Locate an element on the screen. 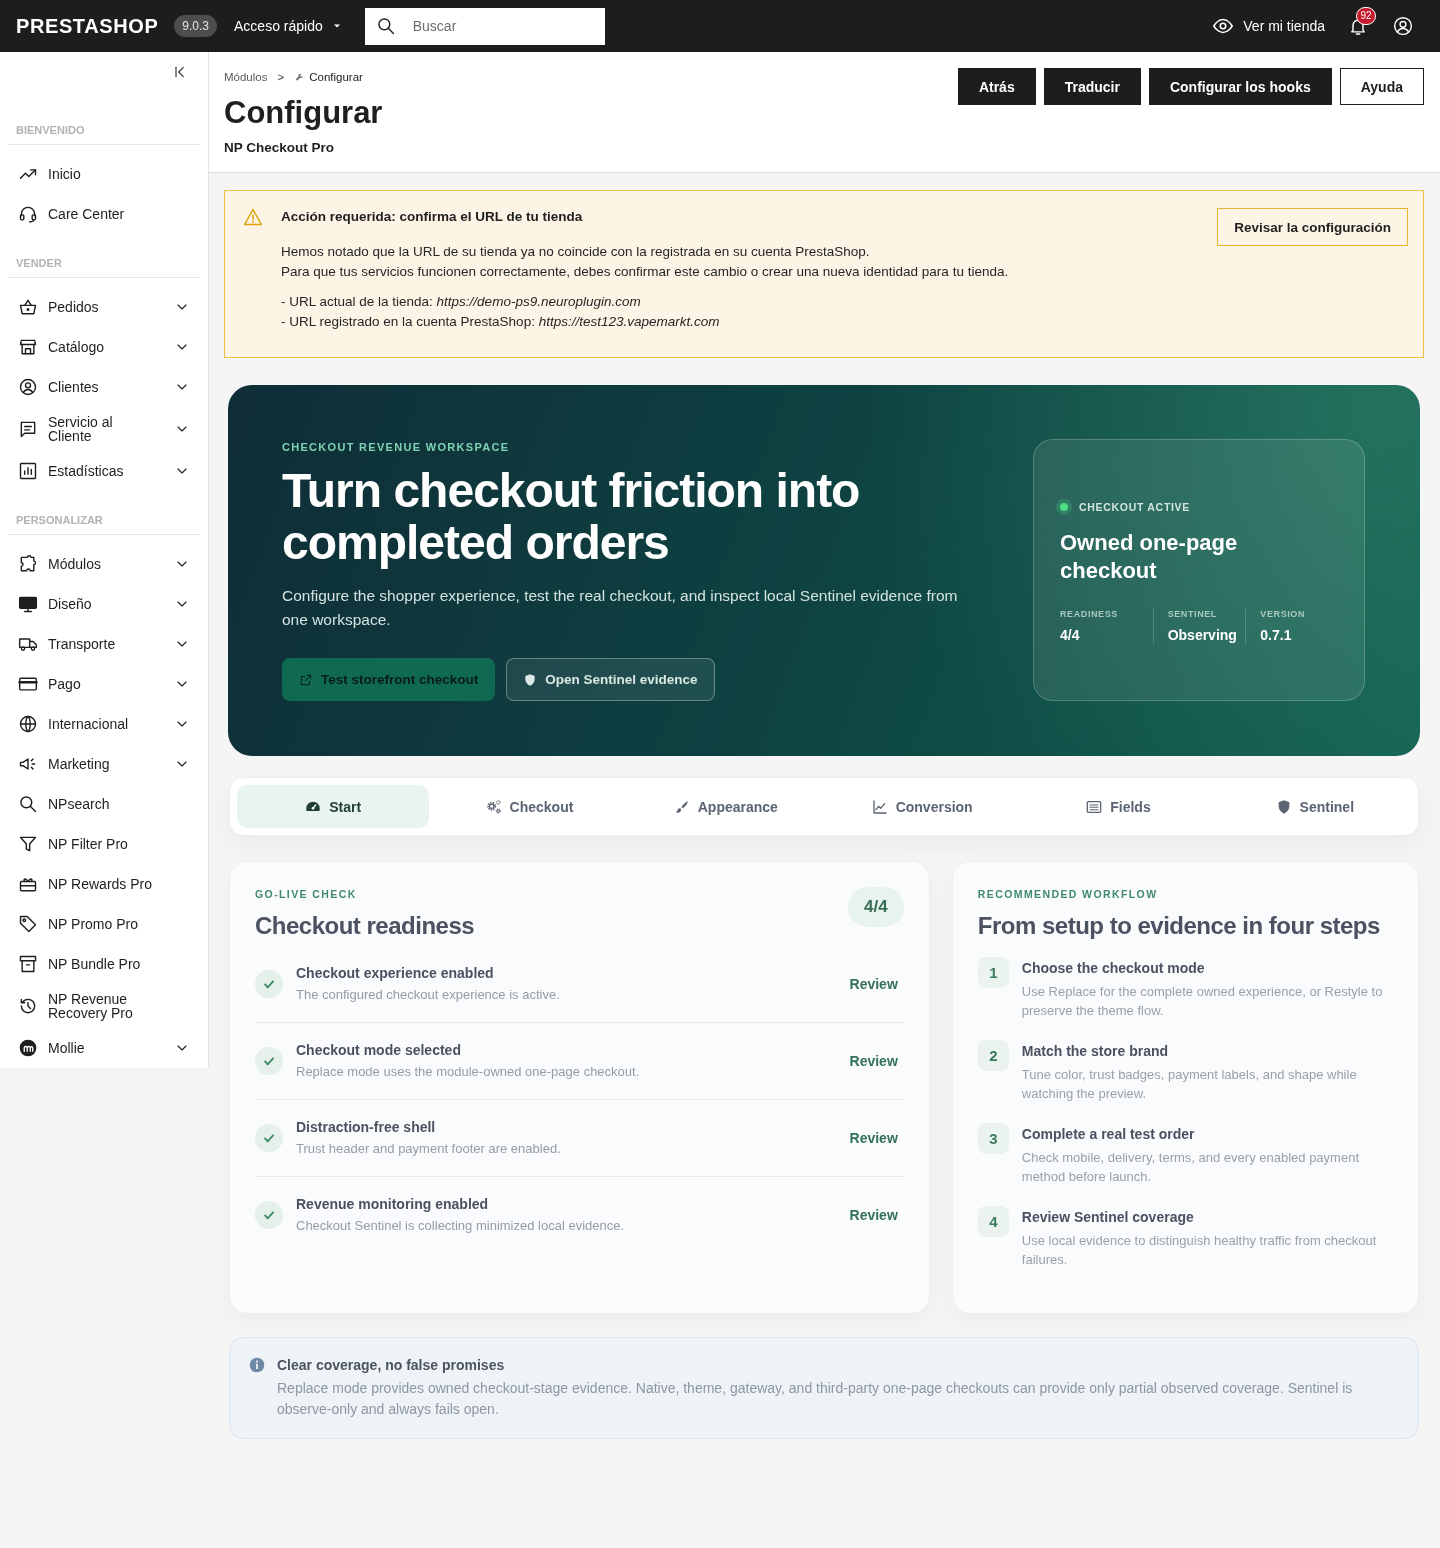  puzzle-icon is located at coordinates (28, 564).